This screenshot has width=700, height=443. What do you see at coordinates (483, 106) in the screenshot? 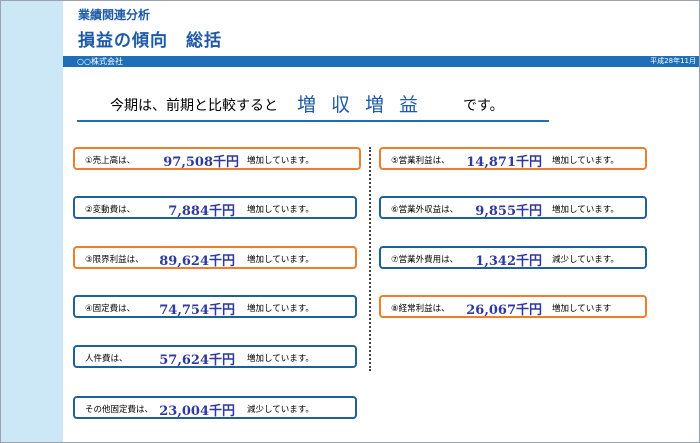
I see `headline-suffix: です。` at bounding box center [483, 106].